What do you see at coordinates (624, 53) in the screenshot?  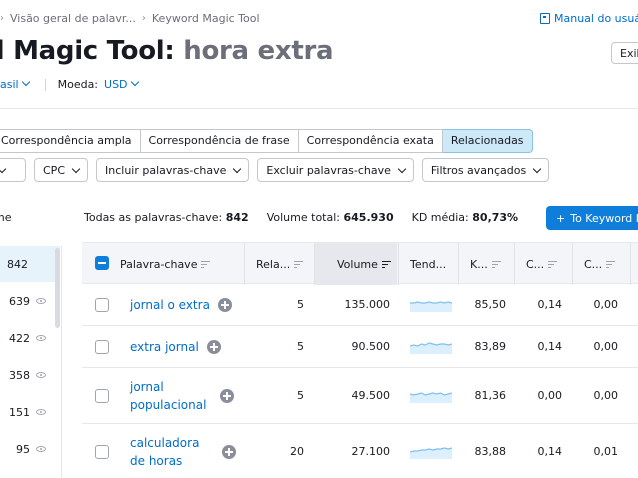 I see `export-button: Exib` at bounding box center [624, 53].